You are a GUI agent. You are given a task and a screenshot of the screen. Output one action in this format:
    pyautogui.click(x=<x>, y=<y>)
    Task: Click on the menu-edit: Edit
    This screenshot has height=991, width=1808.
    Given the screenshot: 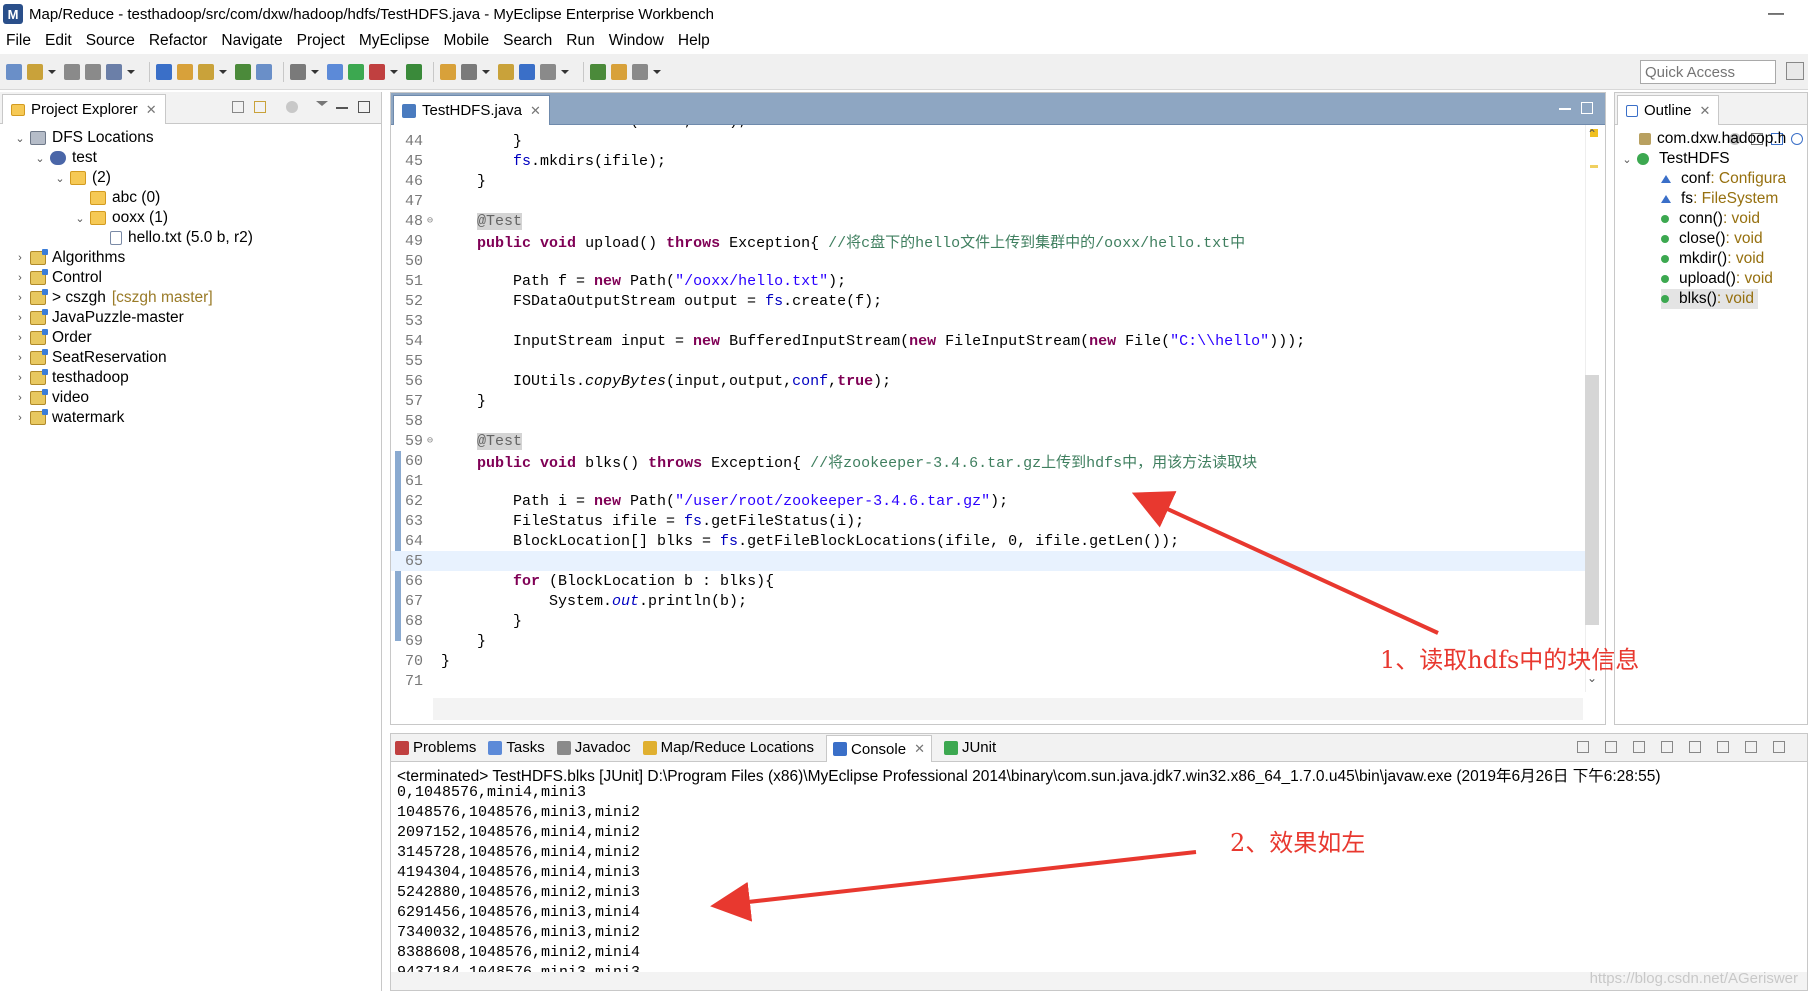 What is the action you would take?
    pyautogui.click(x=58, y=41)
    